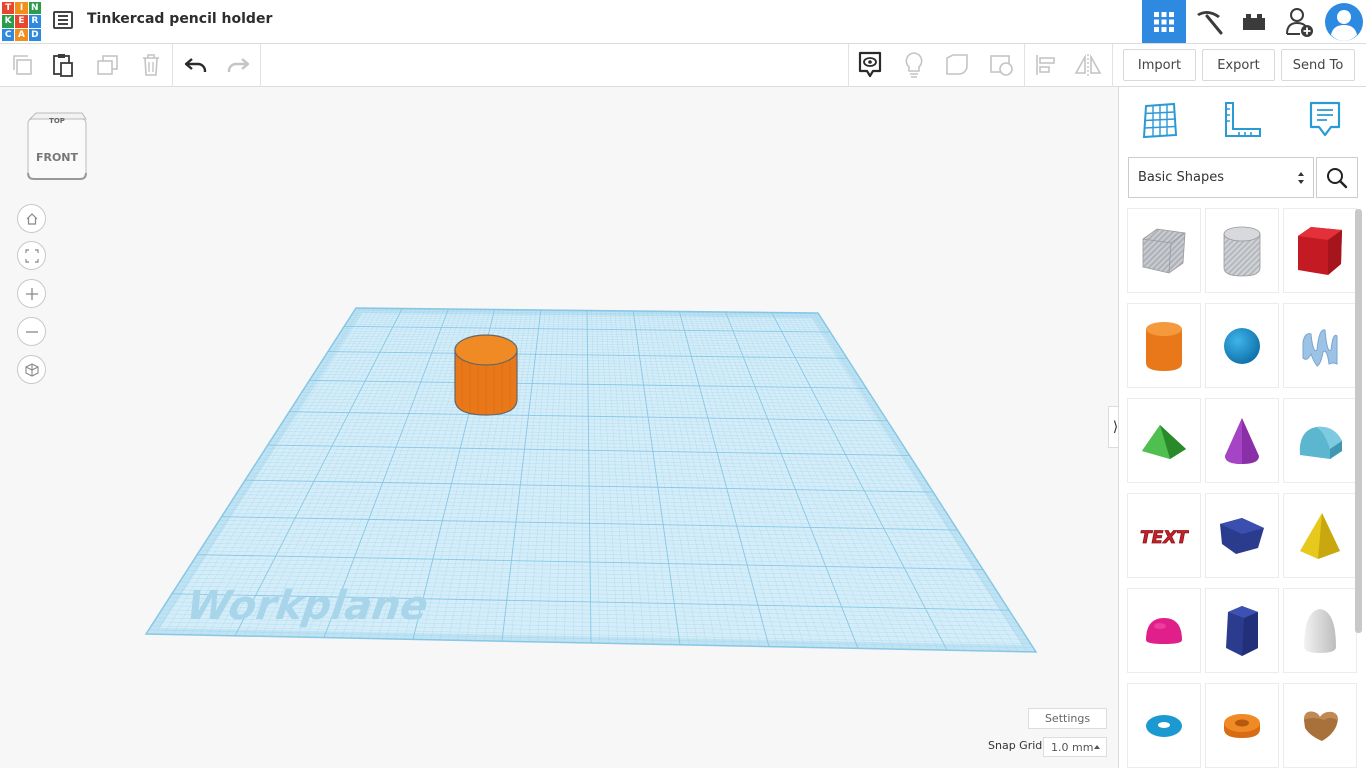  I want to click on snap-grid-label: Snap Grid, so click(1015, 745).